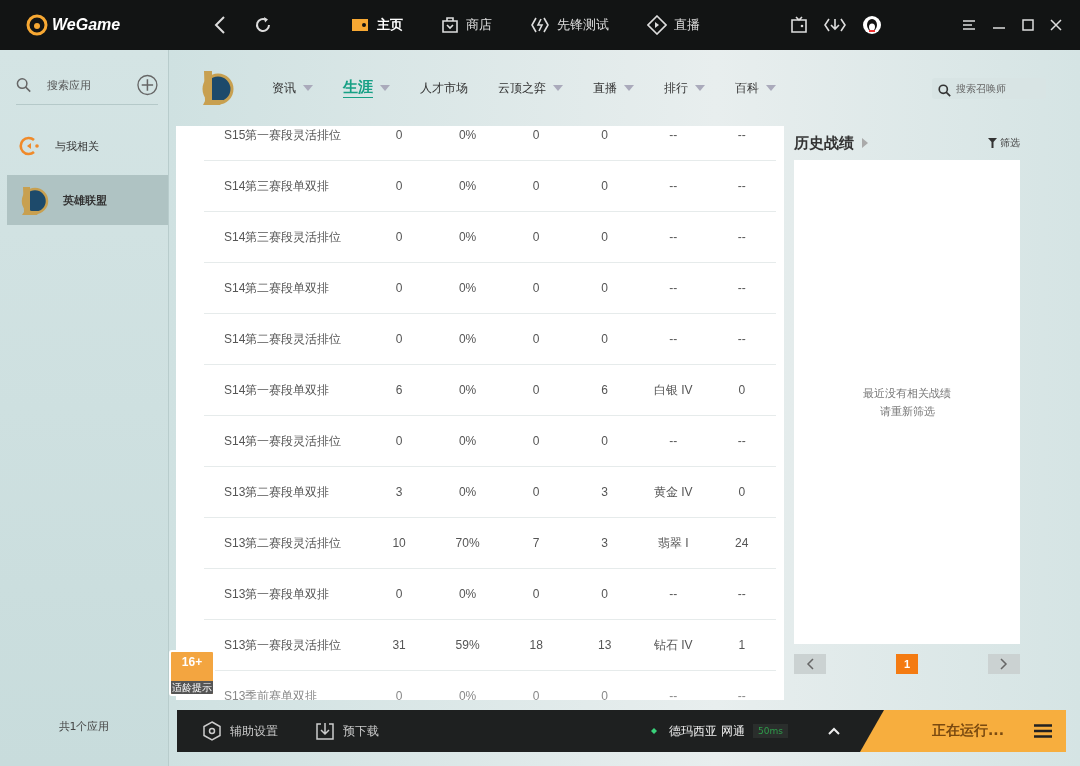 The height and width of the screenshot is (766, 1080). I want to click on server-selector: 德玛西亚 网通, so click(707, 731).